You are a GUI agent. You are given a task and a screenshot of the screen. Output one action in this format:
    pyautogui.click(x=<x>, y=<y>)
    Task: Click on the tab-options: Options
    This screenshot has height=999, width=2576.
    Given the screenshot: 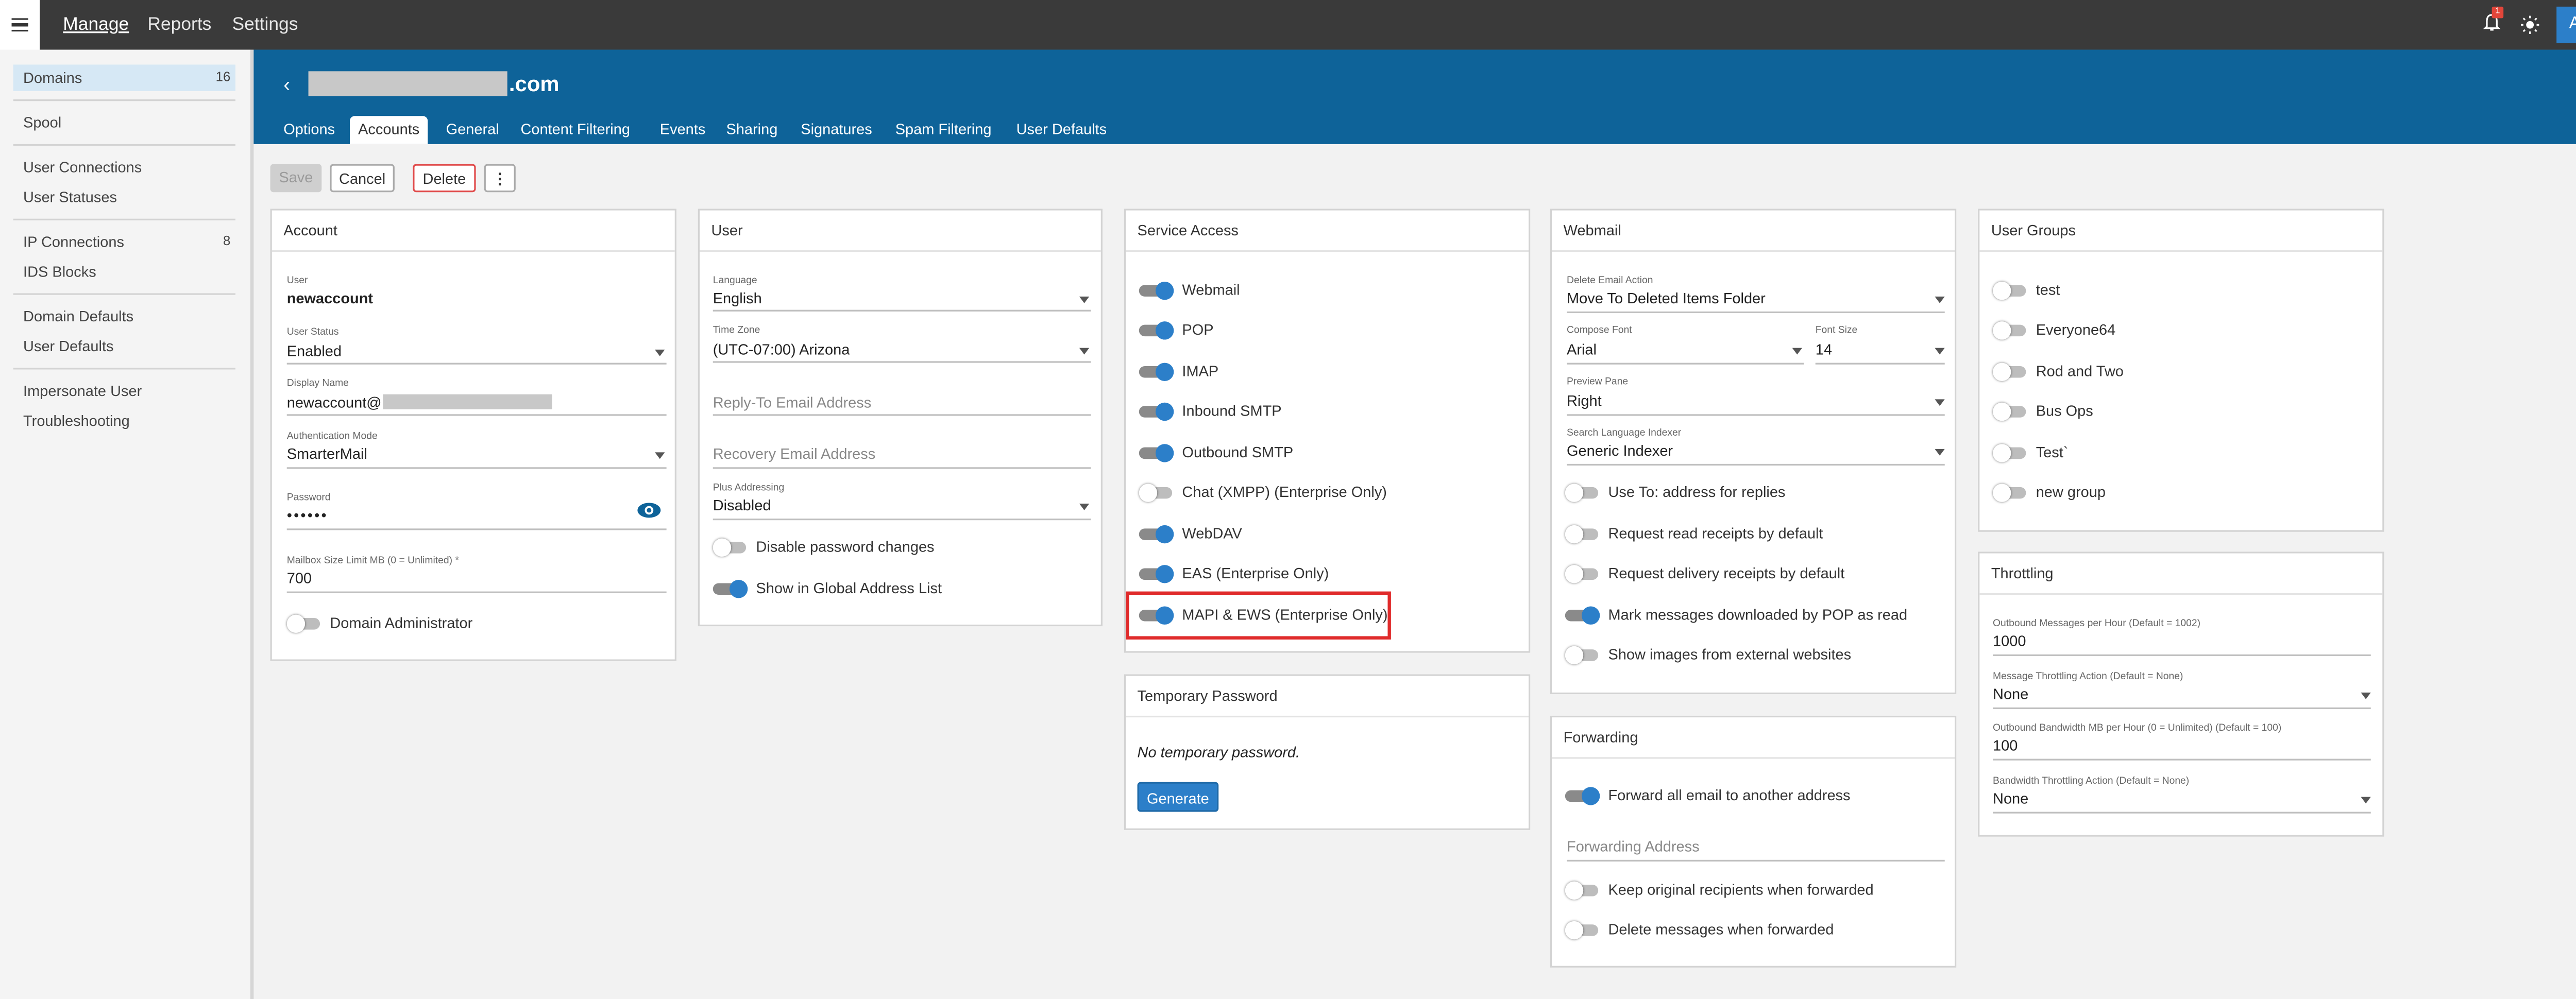 What is the action you would take?
    pyautogui.click(x=309, y=130)
    